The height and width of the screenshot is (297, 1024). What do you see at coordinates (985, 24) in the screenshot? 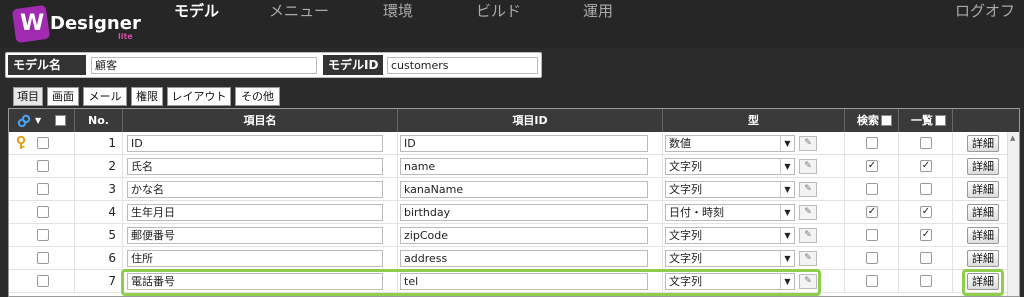
I see `logout-link: ログオフ` at bounding box center [985, 24].